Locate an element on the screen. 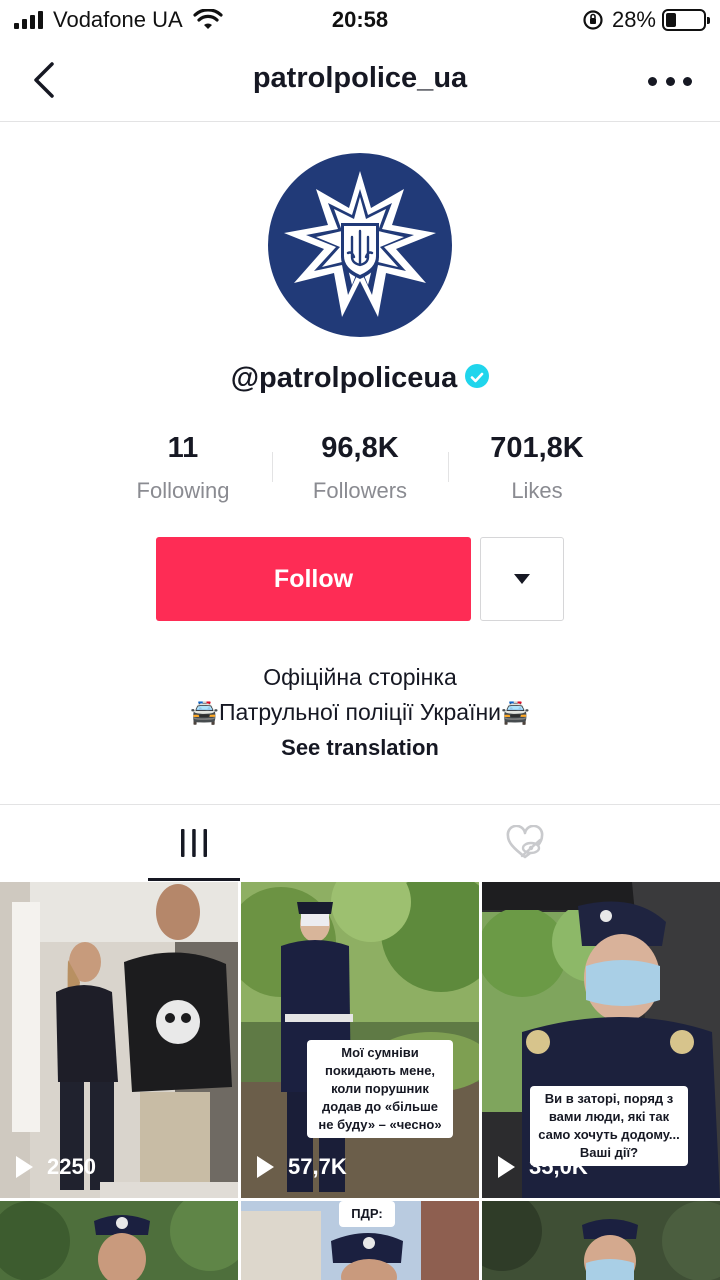  profile-username: @patrolpoliceua is located at coordinates (360, 378).